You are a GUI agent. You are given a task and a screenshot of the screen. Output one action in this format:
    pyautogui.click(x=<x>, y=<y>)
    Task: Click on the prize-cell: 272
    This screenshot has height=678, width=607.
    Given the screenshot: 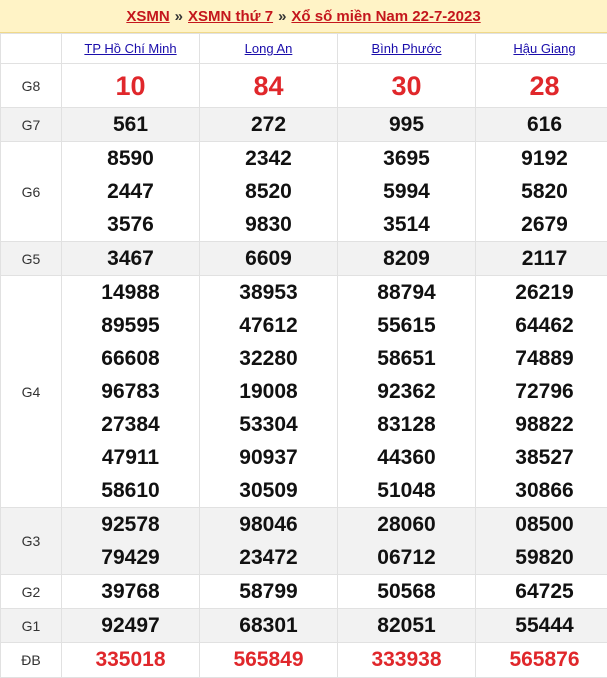 What is the action you would take?
    pyautogui.click(x=269, y=125)
    